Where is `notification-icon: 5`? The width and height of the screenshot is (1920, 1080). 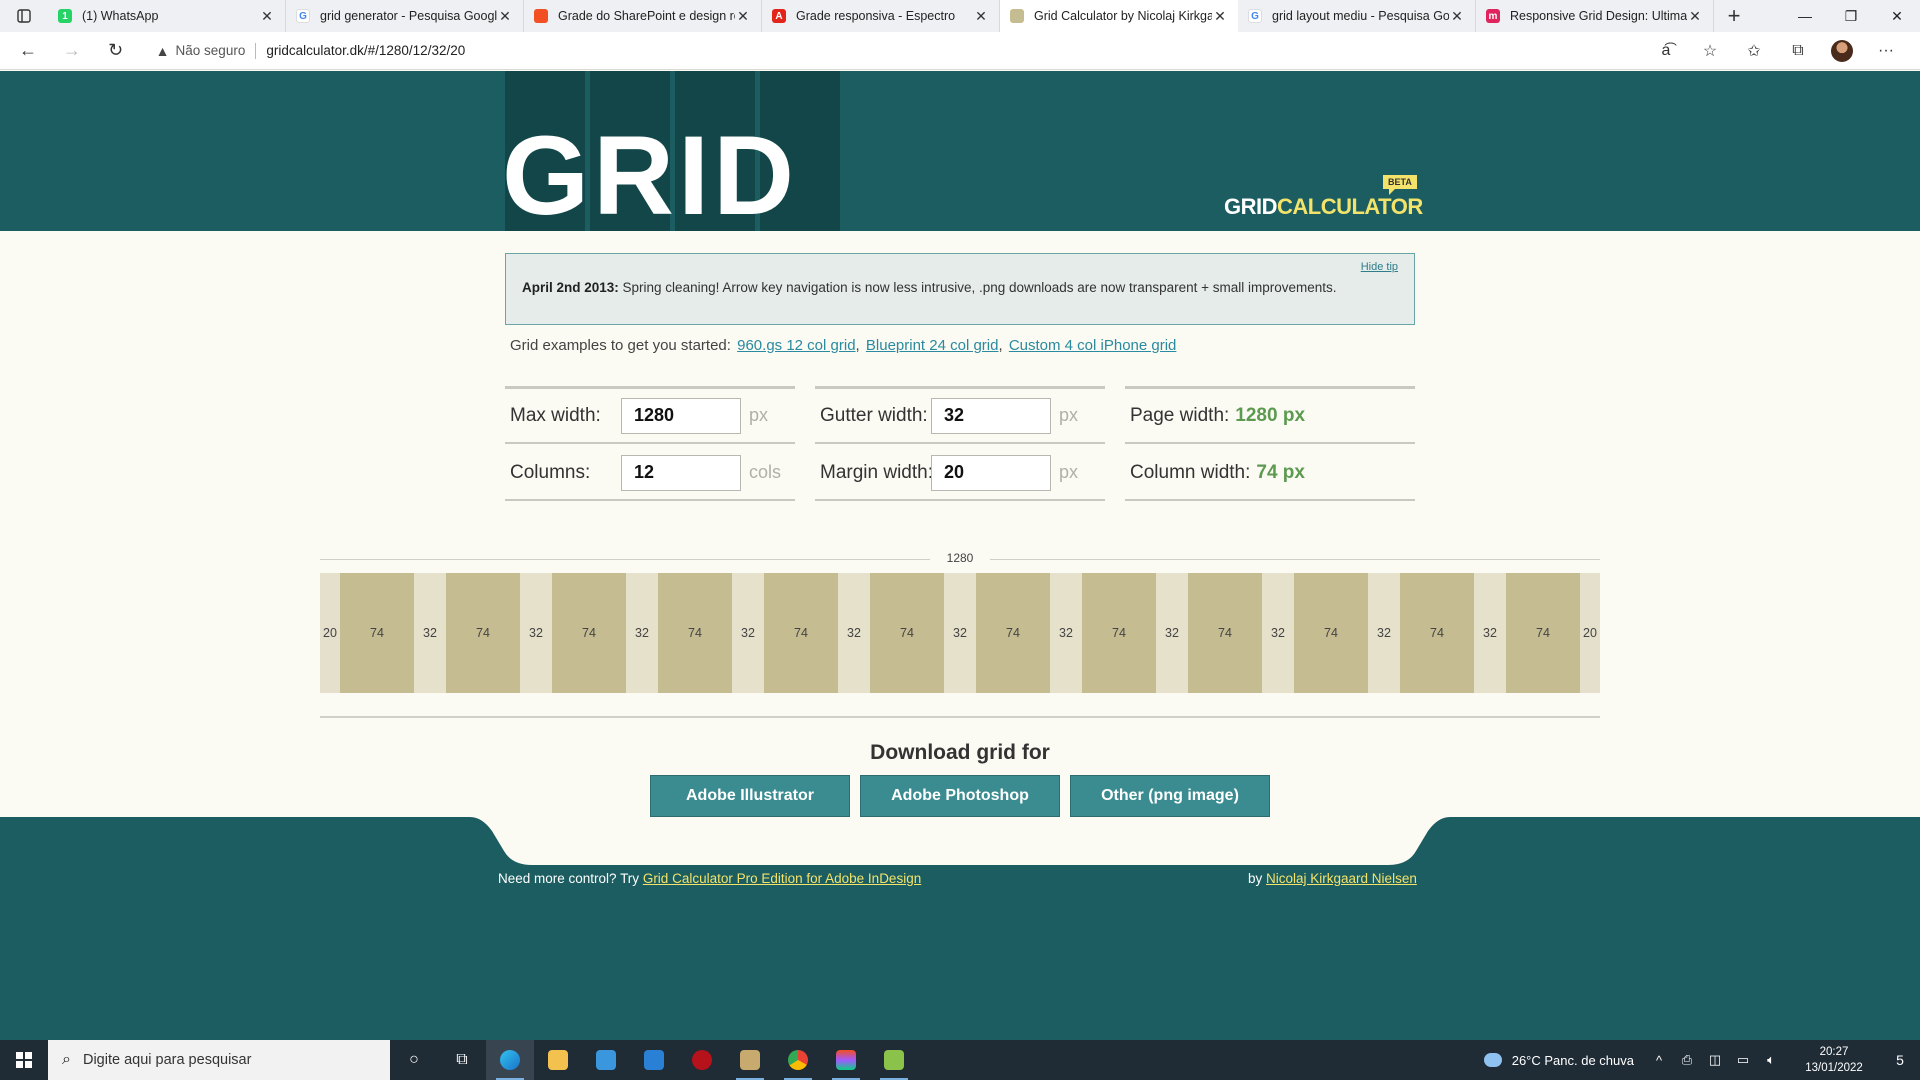
notification-icon: 5 is located at coordinates (1900, 1060).